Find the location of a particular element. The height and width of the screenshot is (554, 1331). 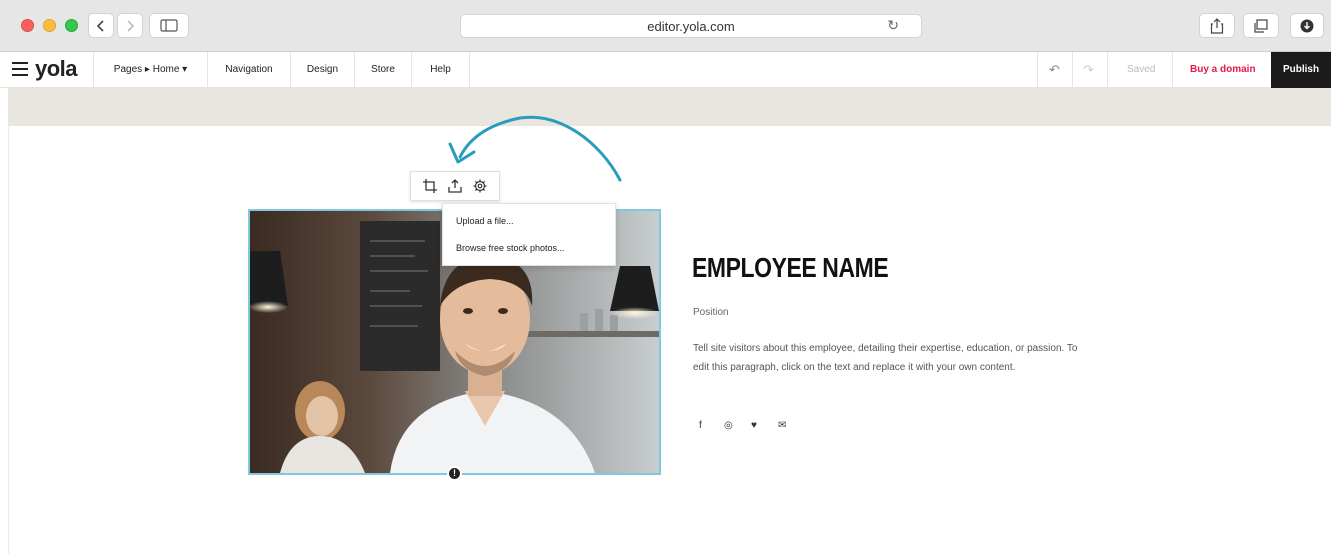

sidebar-icon is located at coordinates (169, 25).